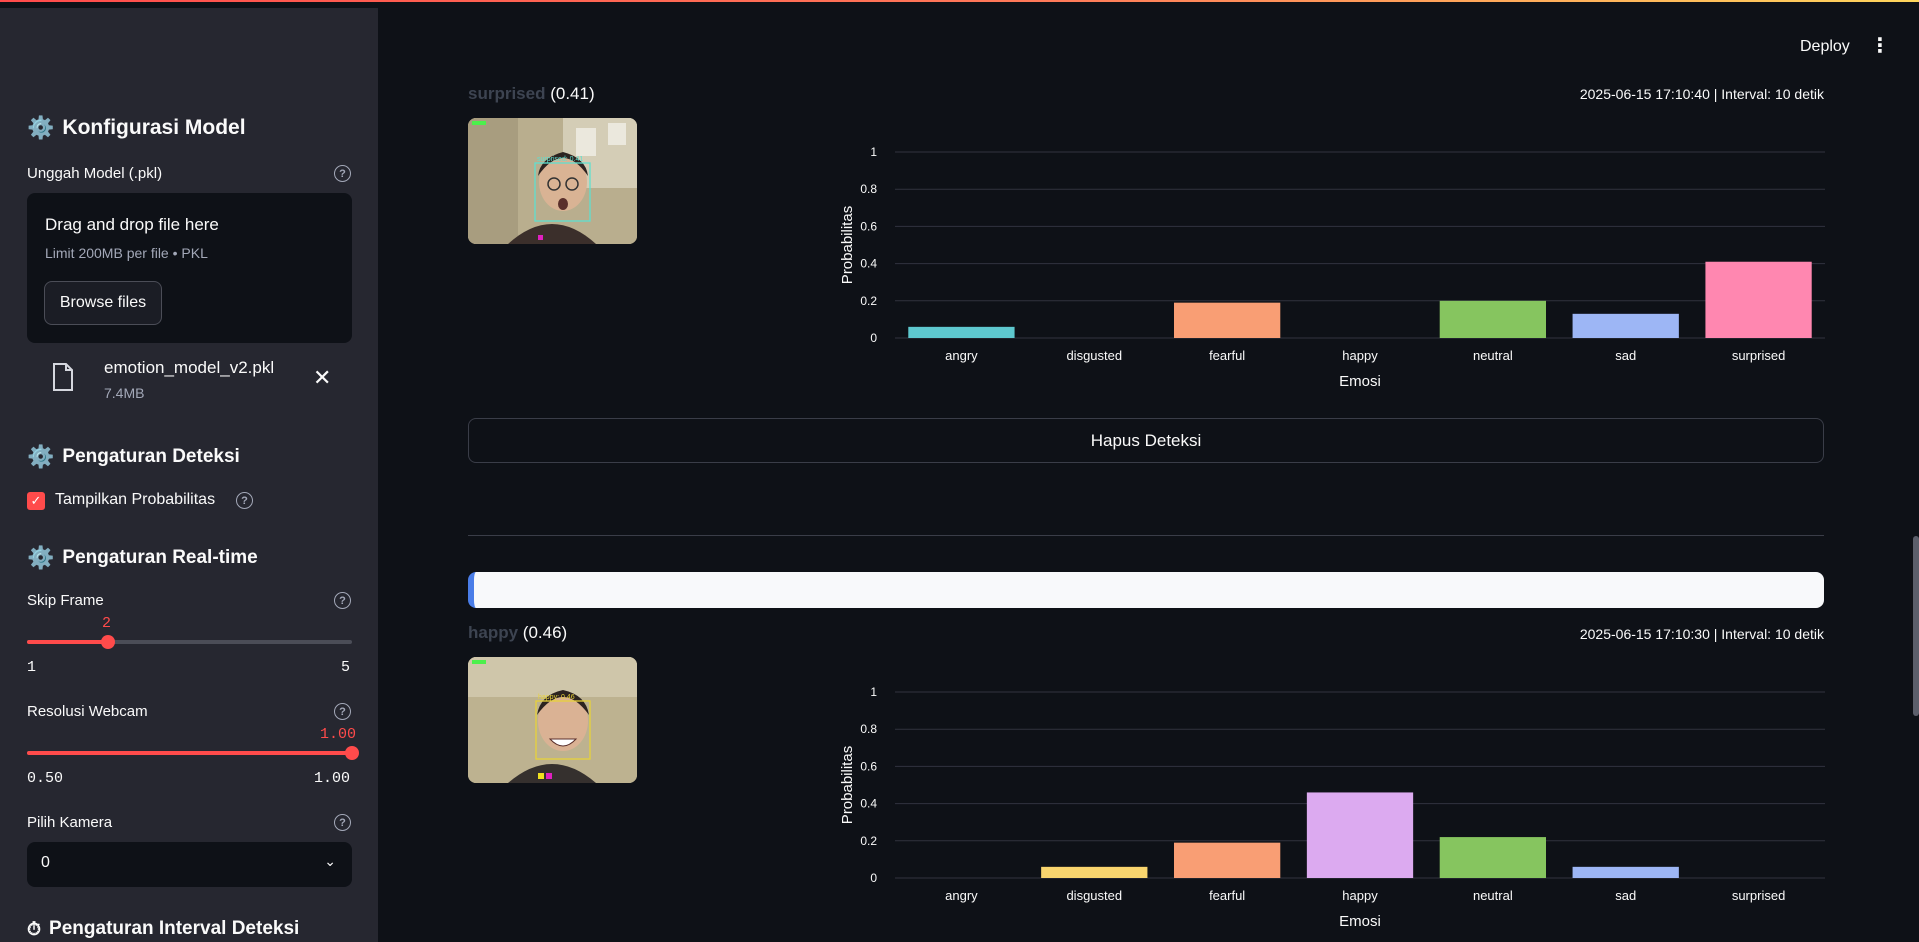 The width and height of the screenshot is (1919, 942). Describe the element at coordinates (1492, 857) in the screenshot. I see `bar-neutral` at that location.